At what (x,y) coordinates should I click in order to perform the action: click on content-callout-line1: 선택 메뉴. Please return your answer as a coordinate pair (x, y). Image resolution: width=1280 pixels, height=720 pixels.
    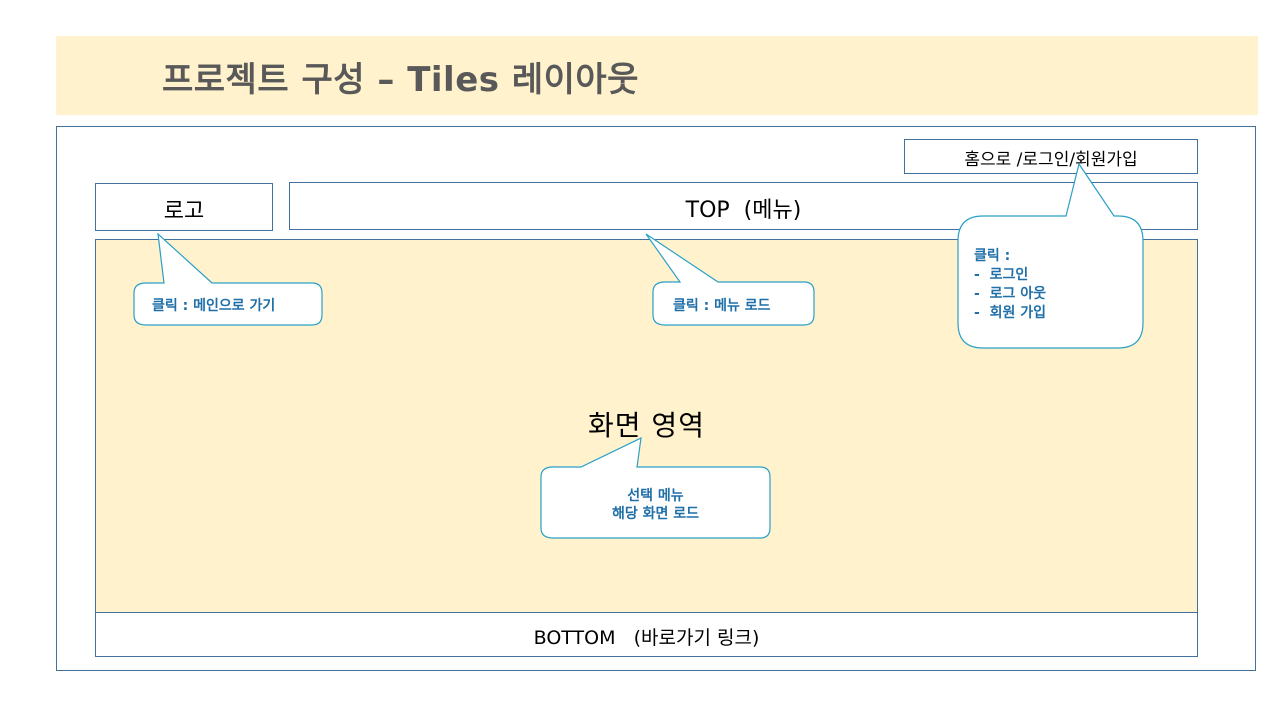
    Looking at the image, I should click on (655, 496).